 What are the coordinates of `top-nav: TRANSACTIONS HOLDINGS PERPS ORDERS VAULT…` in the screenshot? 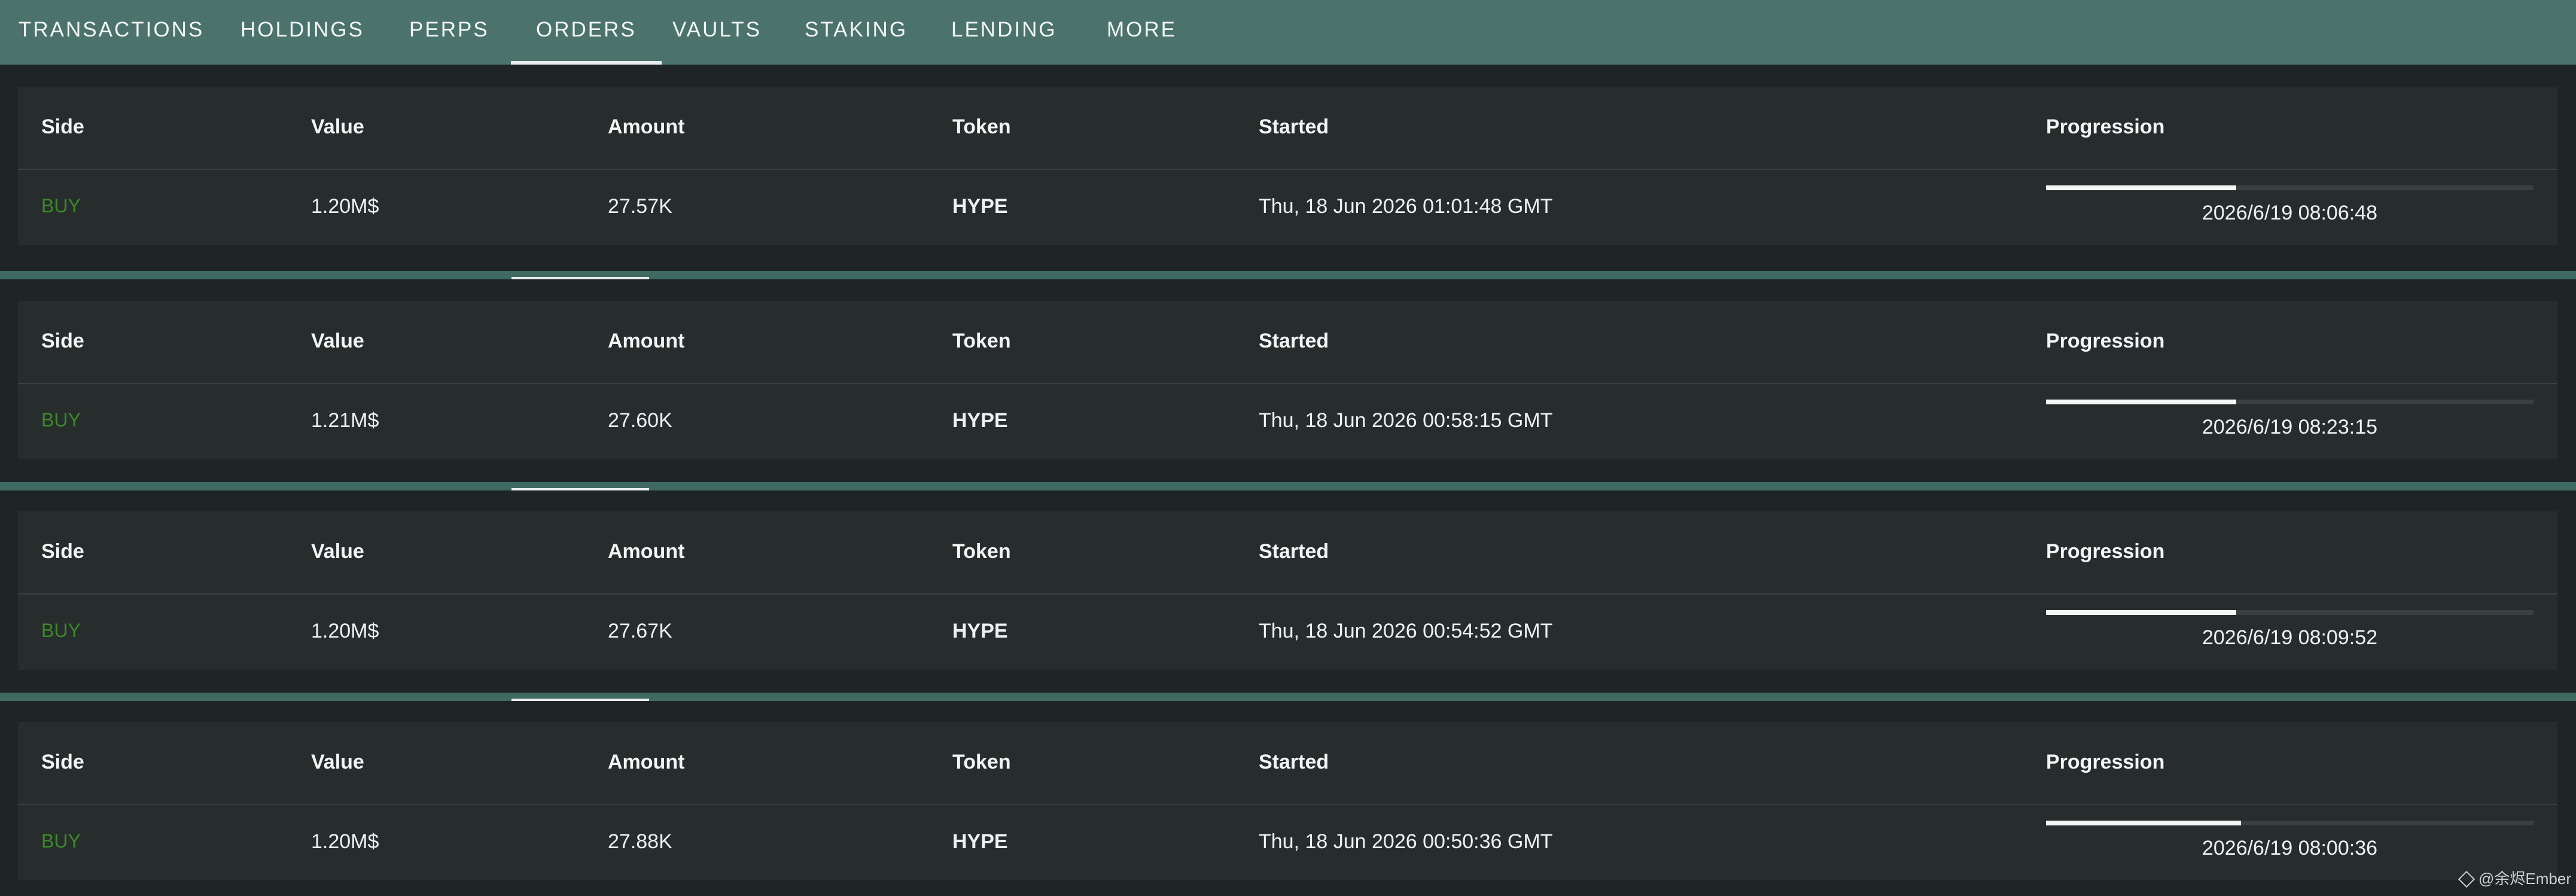 It's located at (1288, 32).